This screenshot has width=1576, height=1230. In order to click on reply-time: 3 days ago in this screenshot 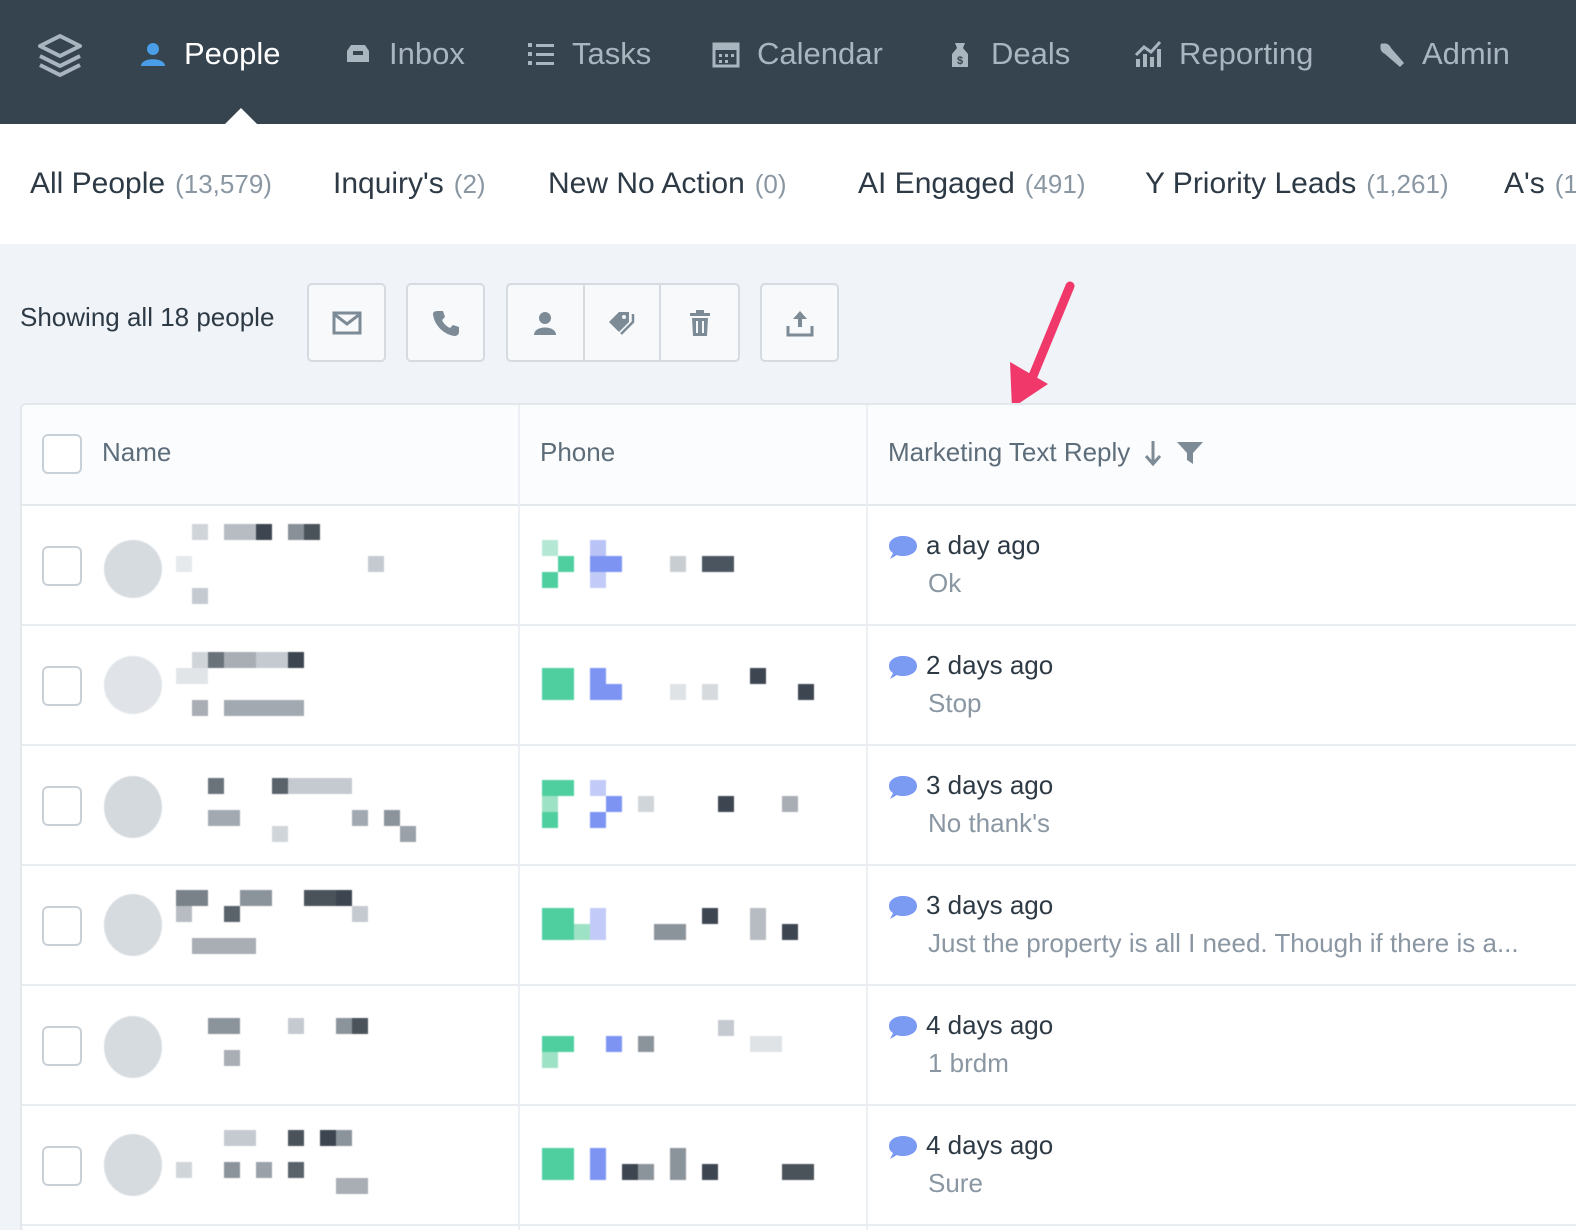, I will do `click(990, 785)`.